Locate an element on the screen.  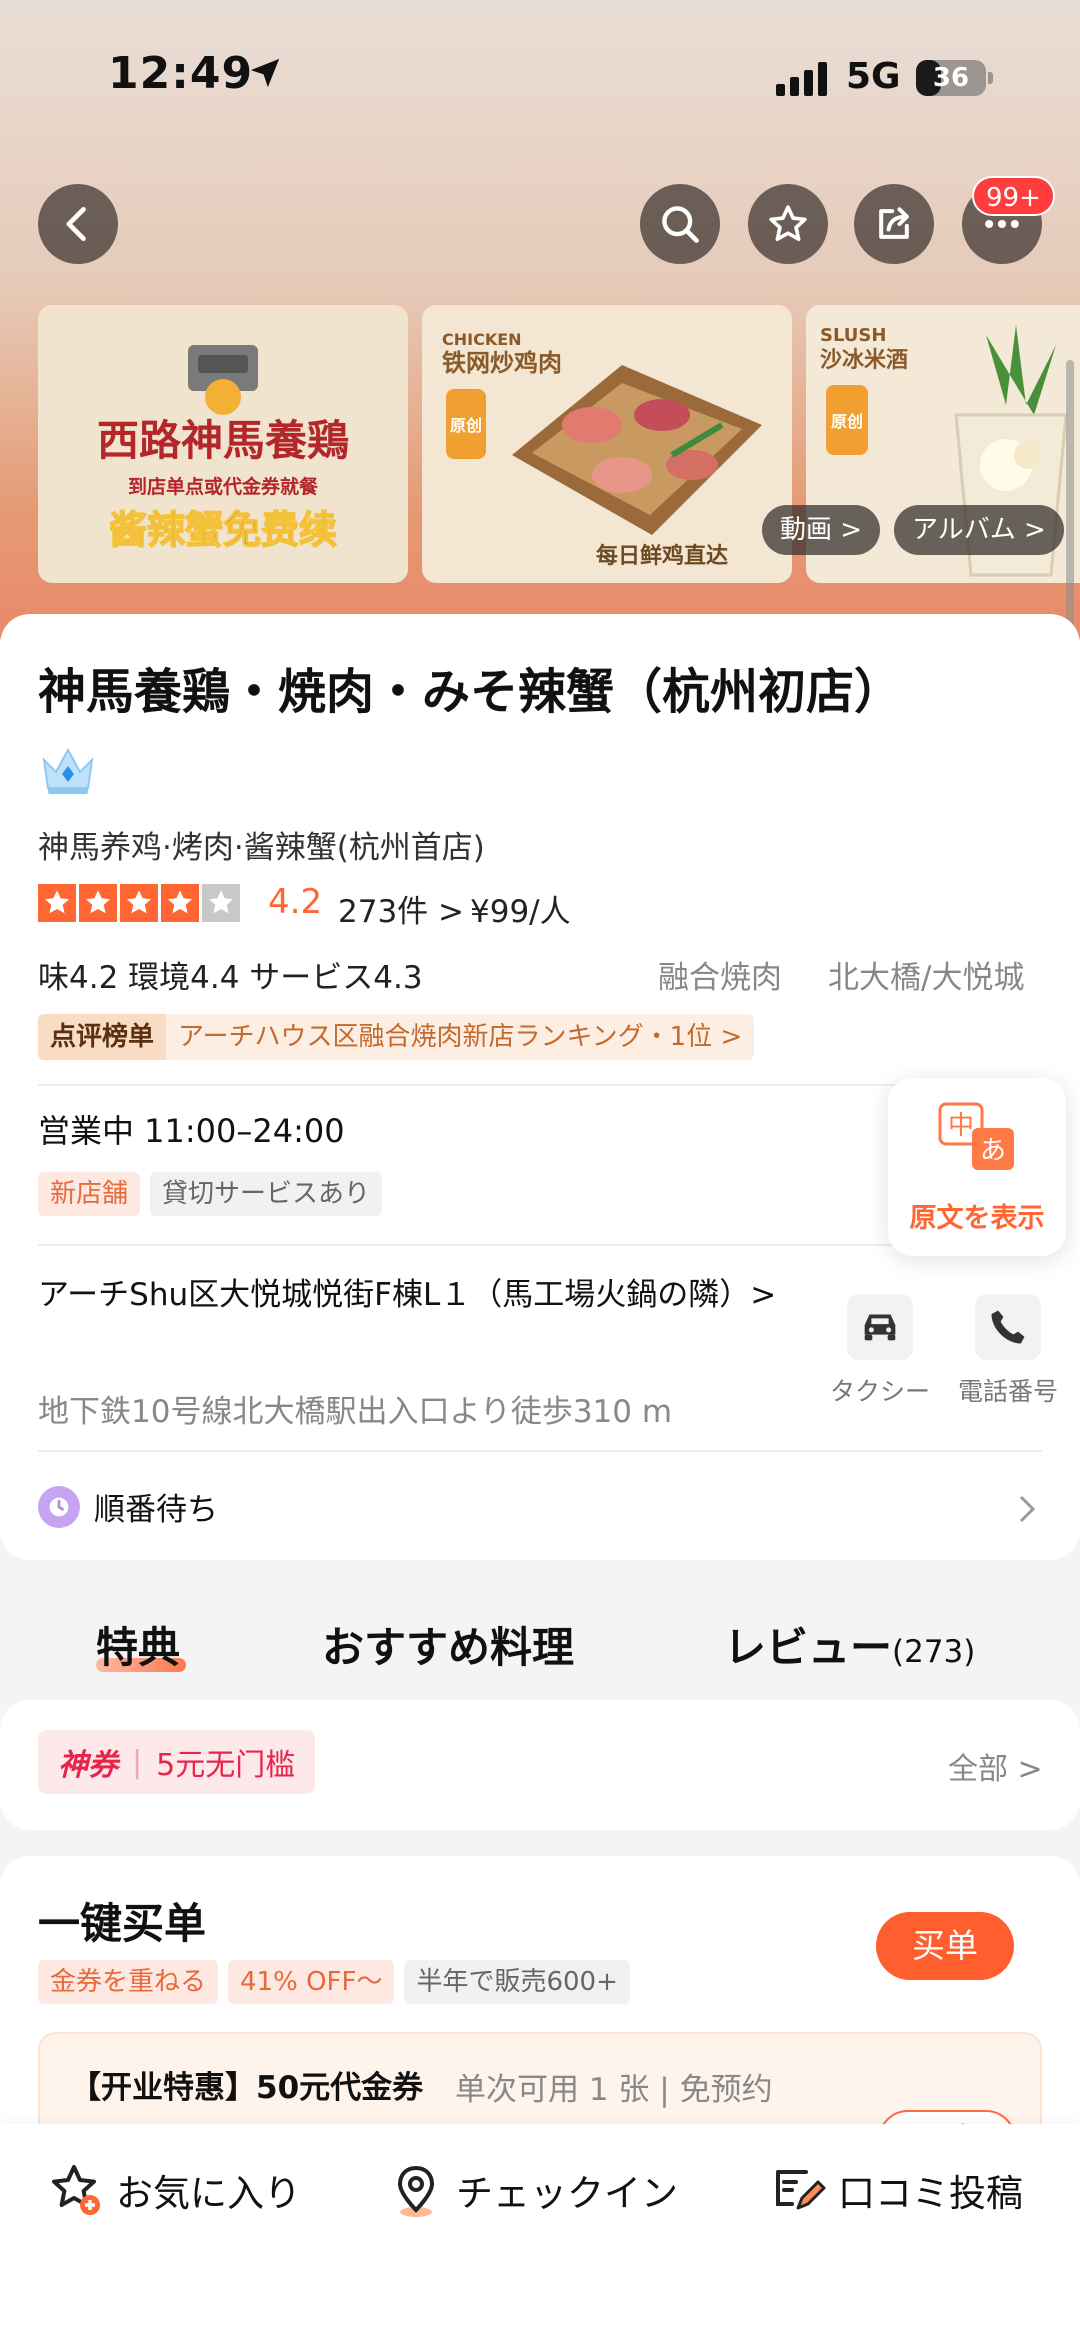
shop-tags: 新店舗 貸切サービスあり is located at coordinates (210, 1194).